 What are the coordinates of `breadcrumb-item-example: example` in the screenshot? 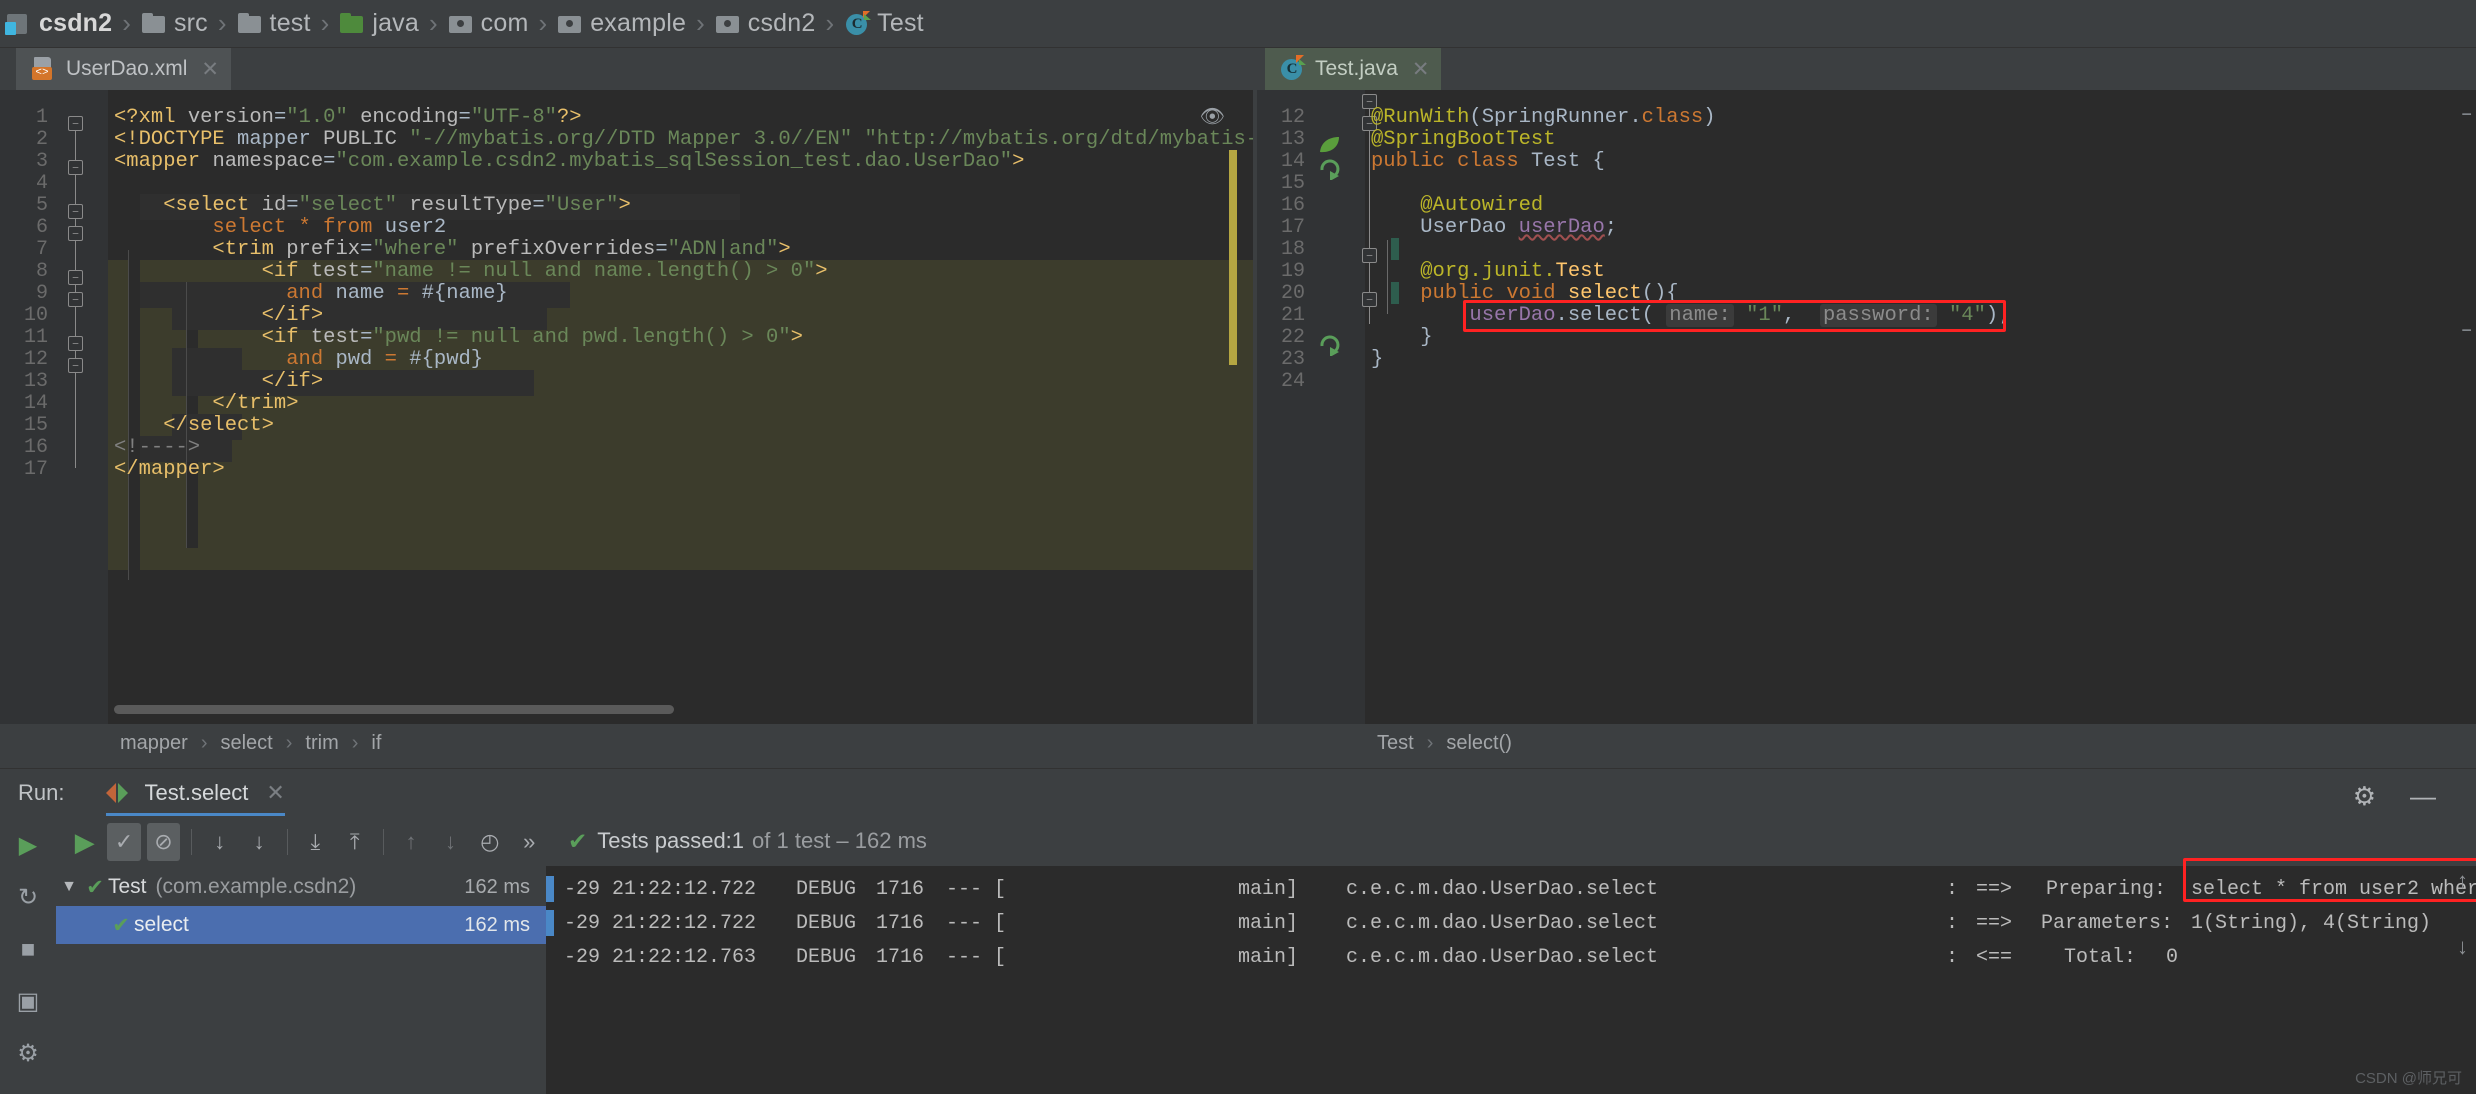 It's located at (621, 24).